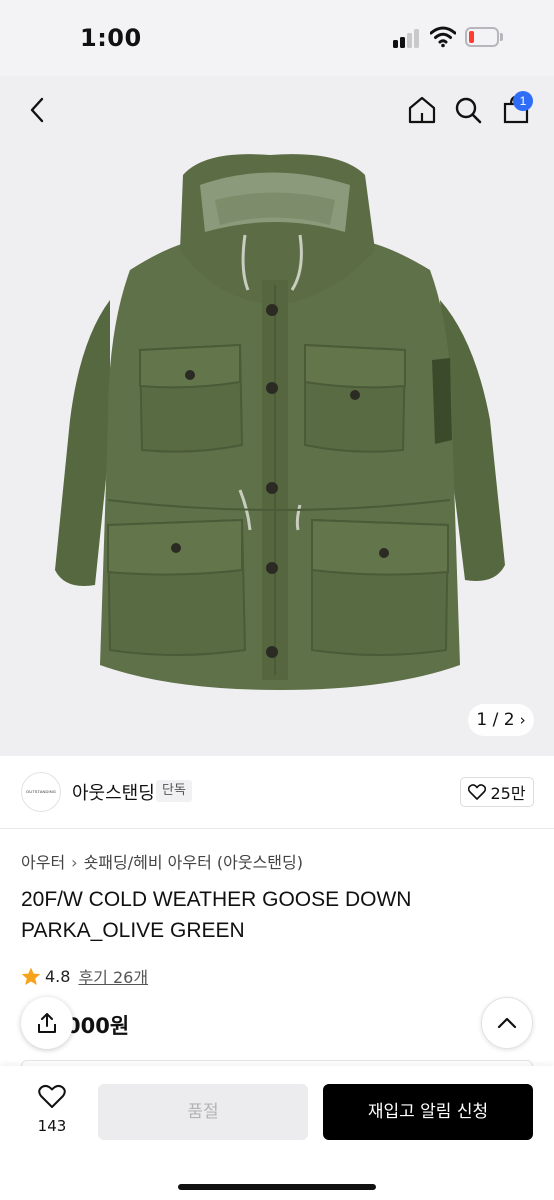 Image resolution: width=554 pixels, height=1200 pixels. I want to click on search-icon, so click(468, 110).